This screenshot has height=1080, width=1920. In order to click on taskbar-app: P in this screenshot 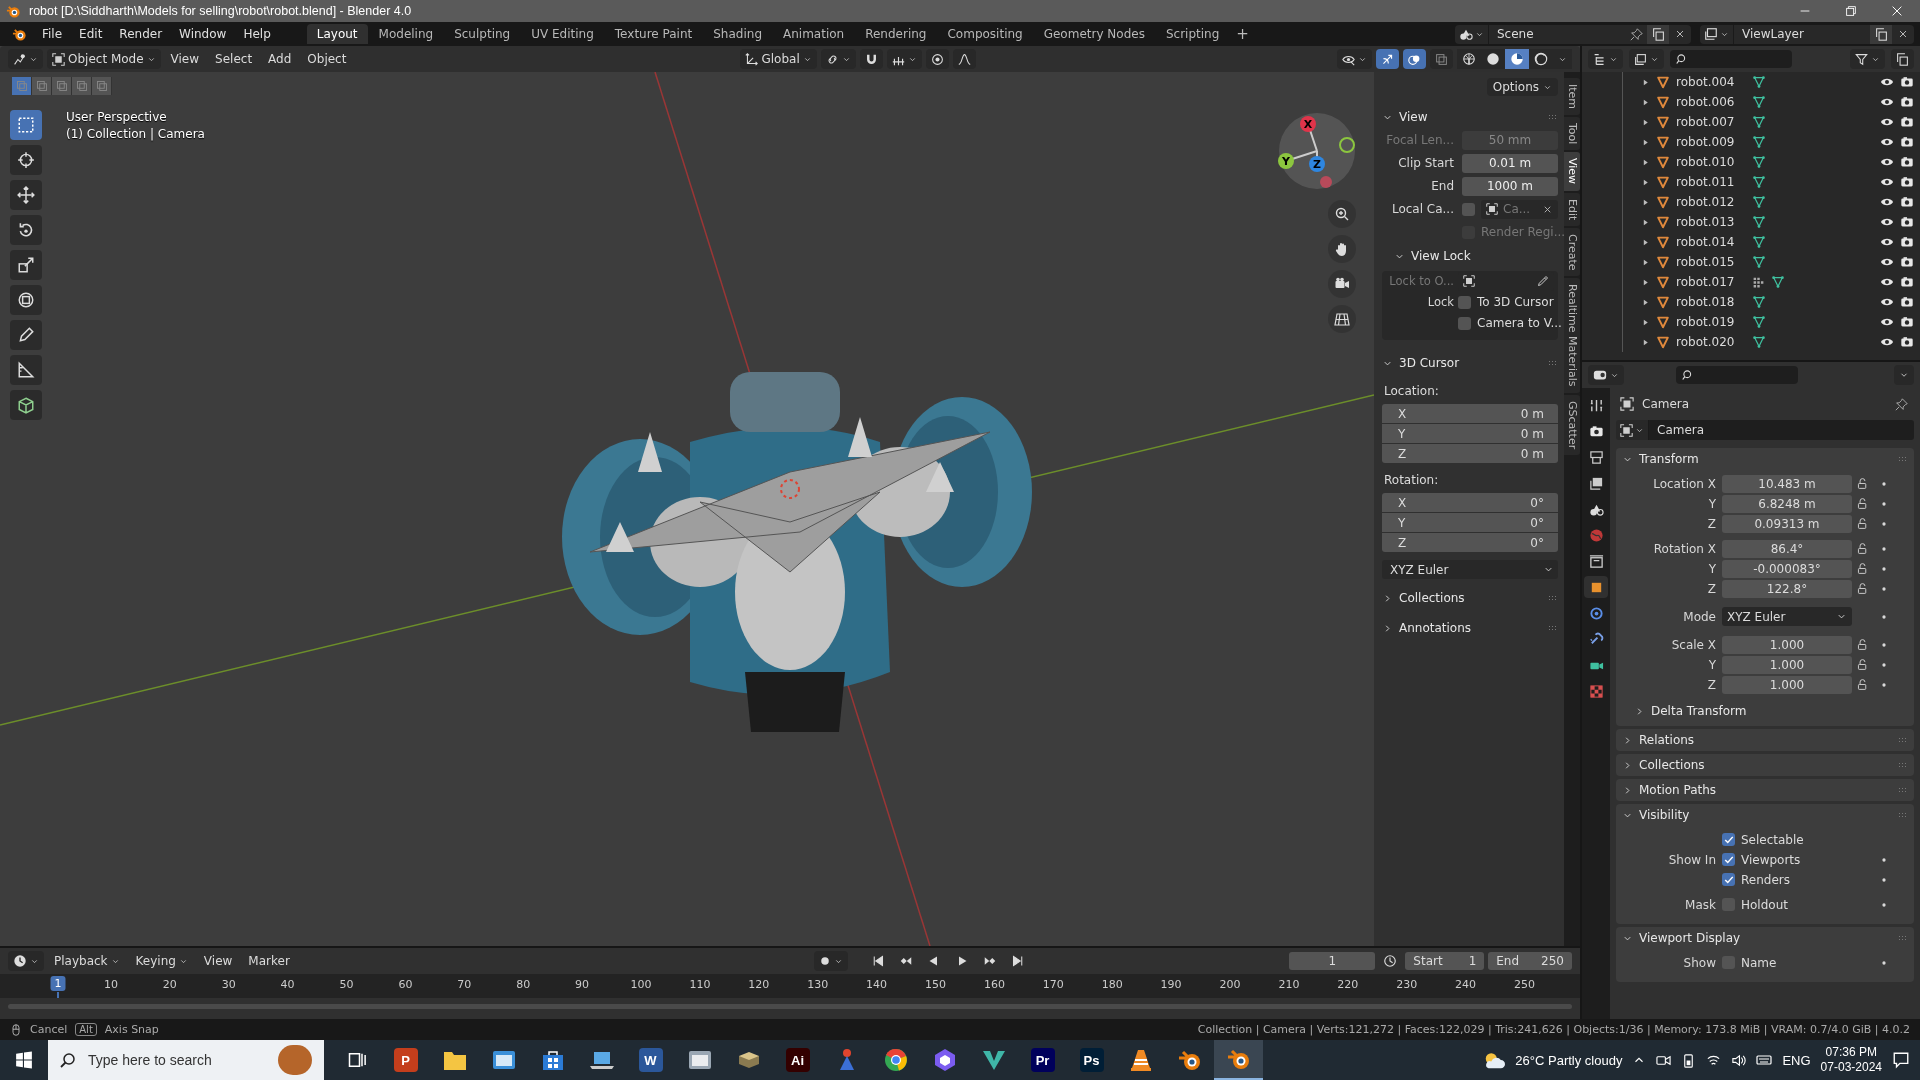, I will do `click(405, 1060)`.